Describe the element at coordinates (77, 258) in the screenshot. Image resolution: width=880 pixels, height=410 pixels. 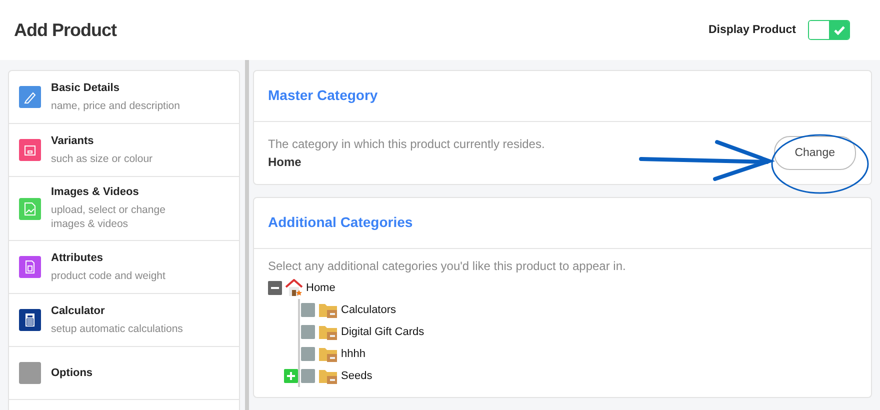
I see `section-title: Attributes` at that location.